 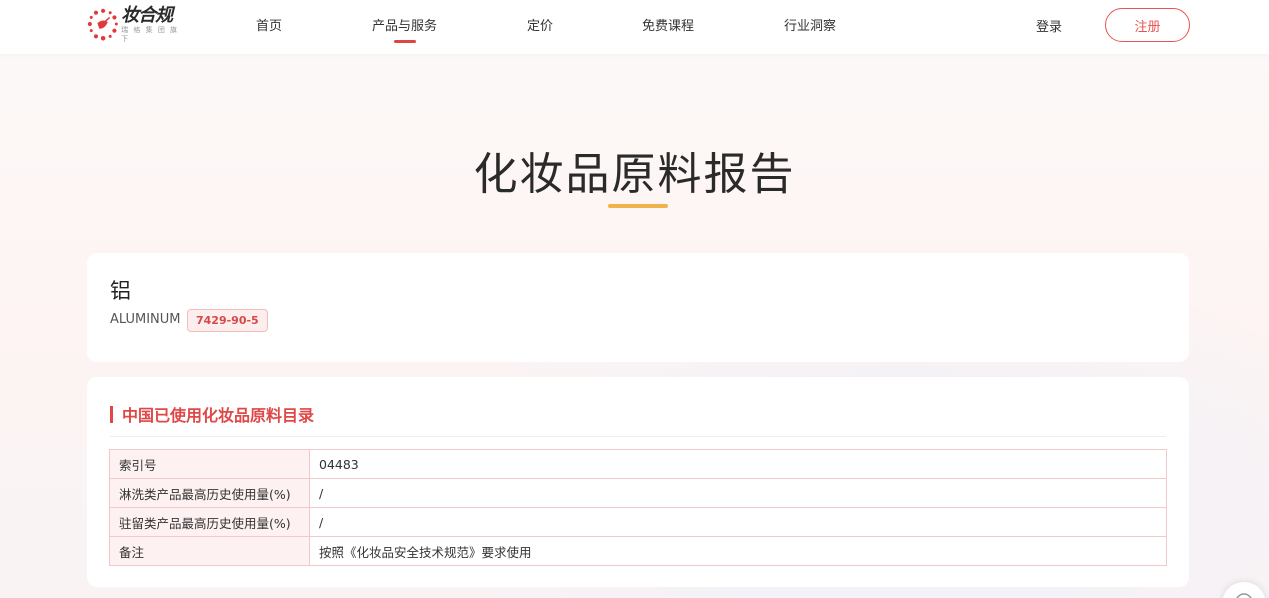 What do you see at coordinates (404, 29) in the screenshot?
I see `nav-products-services: 产品与服务` at bounding box center [404, 29].